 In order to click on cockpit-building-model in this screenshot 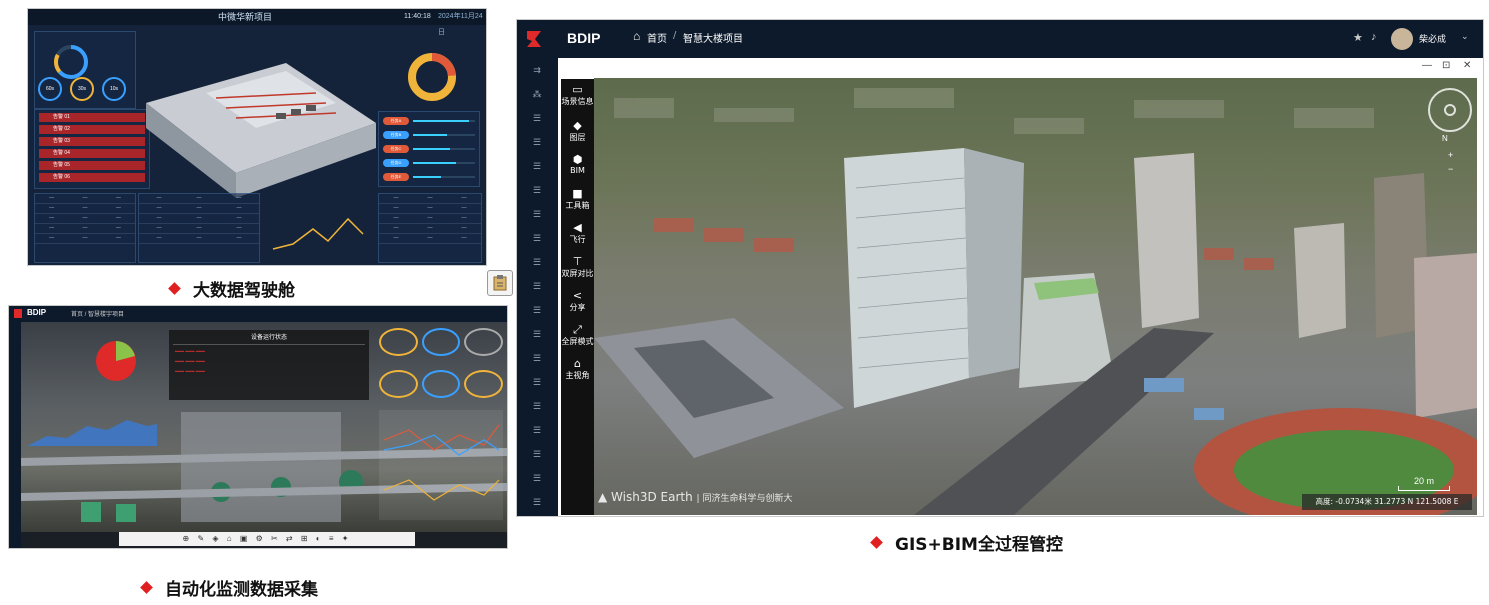, I will do `click(261, 130)`.